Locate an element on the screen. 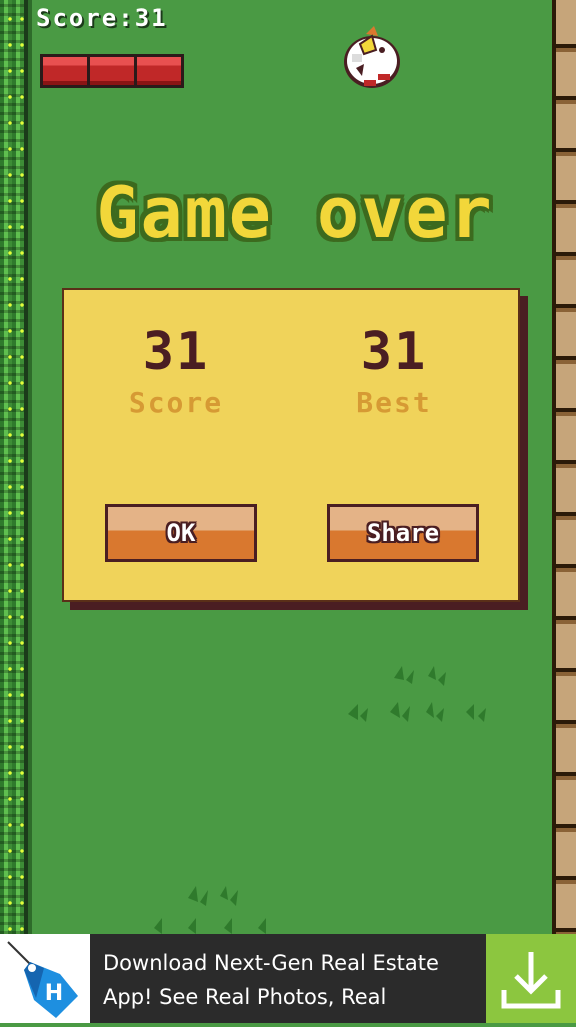 This screenshot has height=1027, width=576. price-tag-logo-icon: H is located at coordinates (42, 979).